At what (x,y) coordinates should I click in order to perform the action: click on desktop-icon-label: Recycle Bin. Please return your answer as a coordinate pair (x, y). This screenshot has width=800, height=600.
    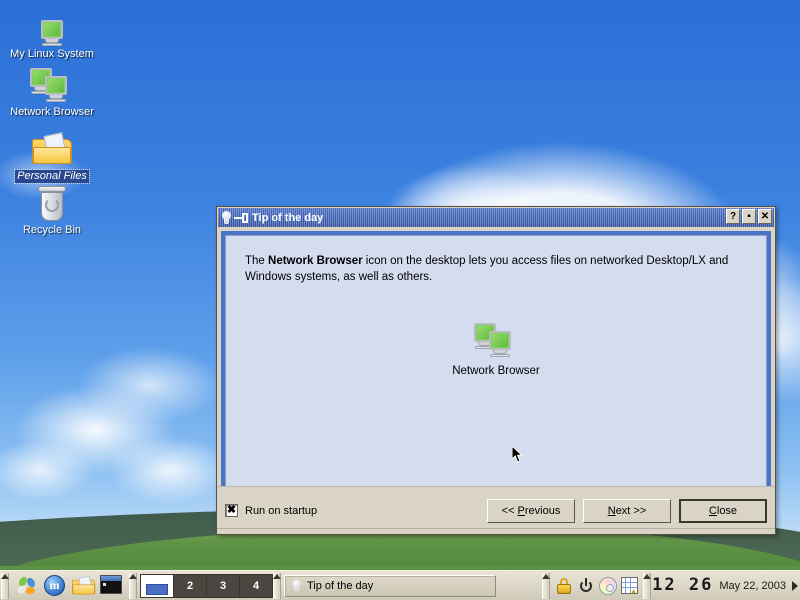
    Looking at the image, I should click on (52, 230).